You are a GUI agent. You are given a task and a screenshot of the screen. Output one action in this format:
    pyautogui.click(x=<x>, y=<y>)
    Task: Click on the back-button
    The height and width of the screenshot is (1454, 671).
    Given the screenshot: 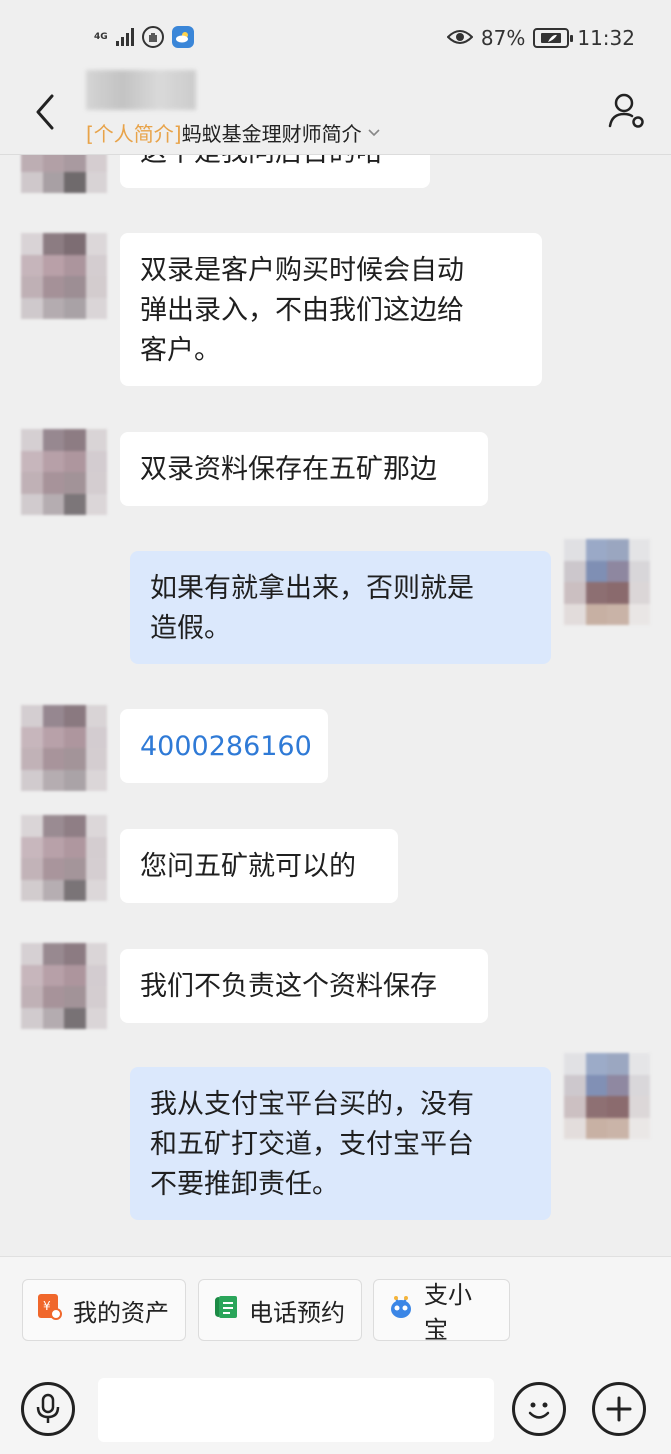 What is the action you would take?
    pyautogui.click(x=45, y=112)
    